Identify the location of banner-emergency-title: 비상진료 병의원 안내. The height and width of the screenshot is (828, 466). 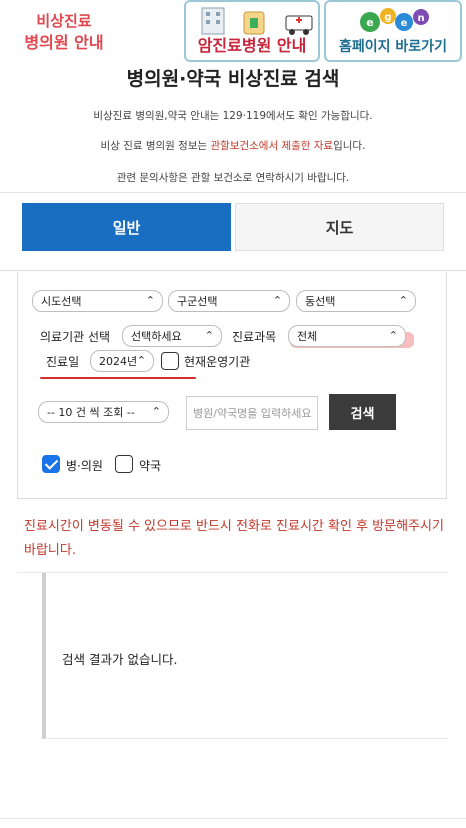
(64, 32).